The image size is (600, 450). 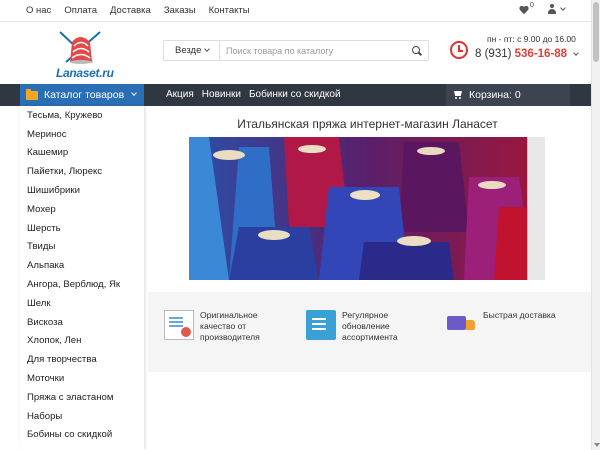 What do you see at coordinates (82, 322) in the screenshot?
I see `sidebar-item: Вискоза` at bounding box center [82, 322].